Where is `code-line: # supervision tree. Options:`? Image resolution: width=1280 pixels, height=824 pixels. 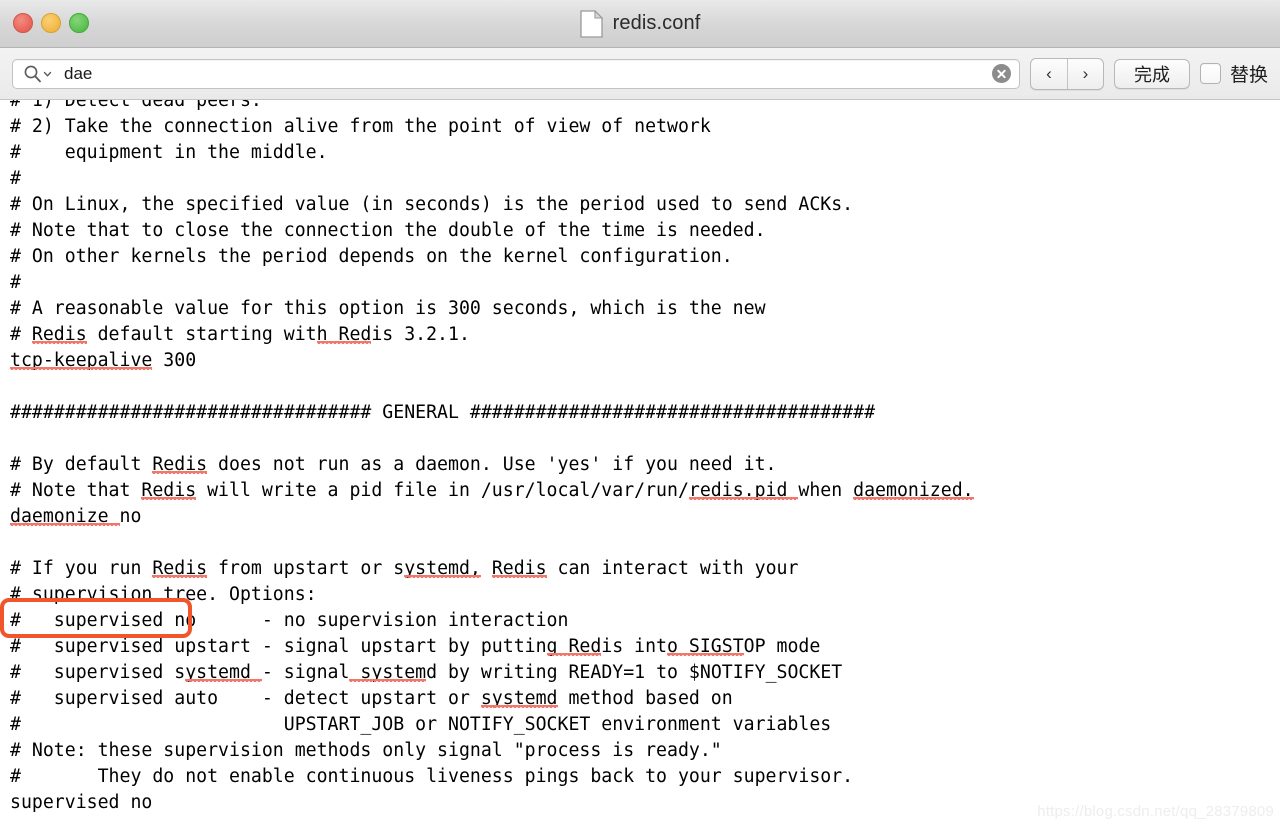 code-line: # supervision tree. Options: is located at coordinates (163, 594).